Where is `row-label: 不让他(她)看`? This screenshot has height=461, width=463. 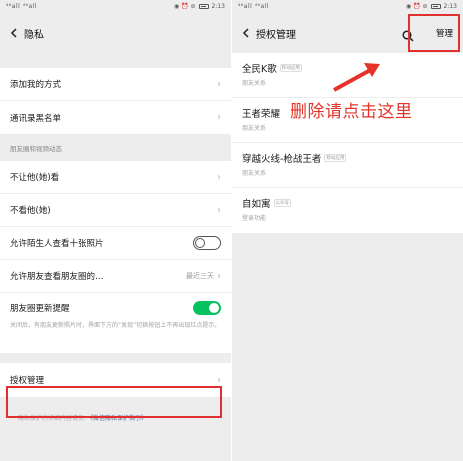
row-label: 不让他(她)看 is located at coordinates (35, 178).